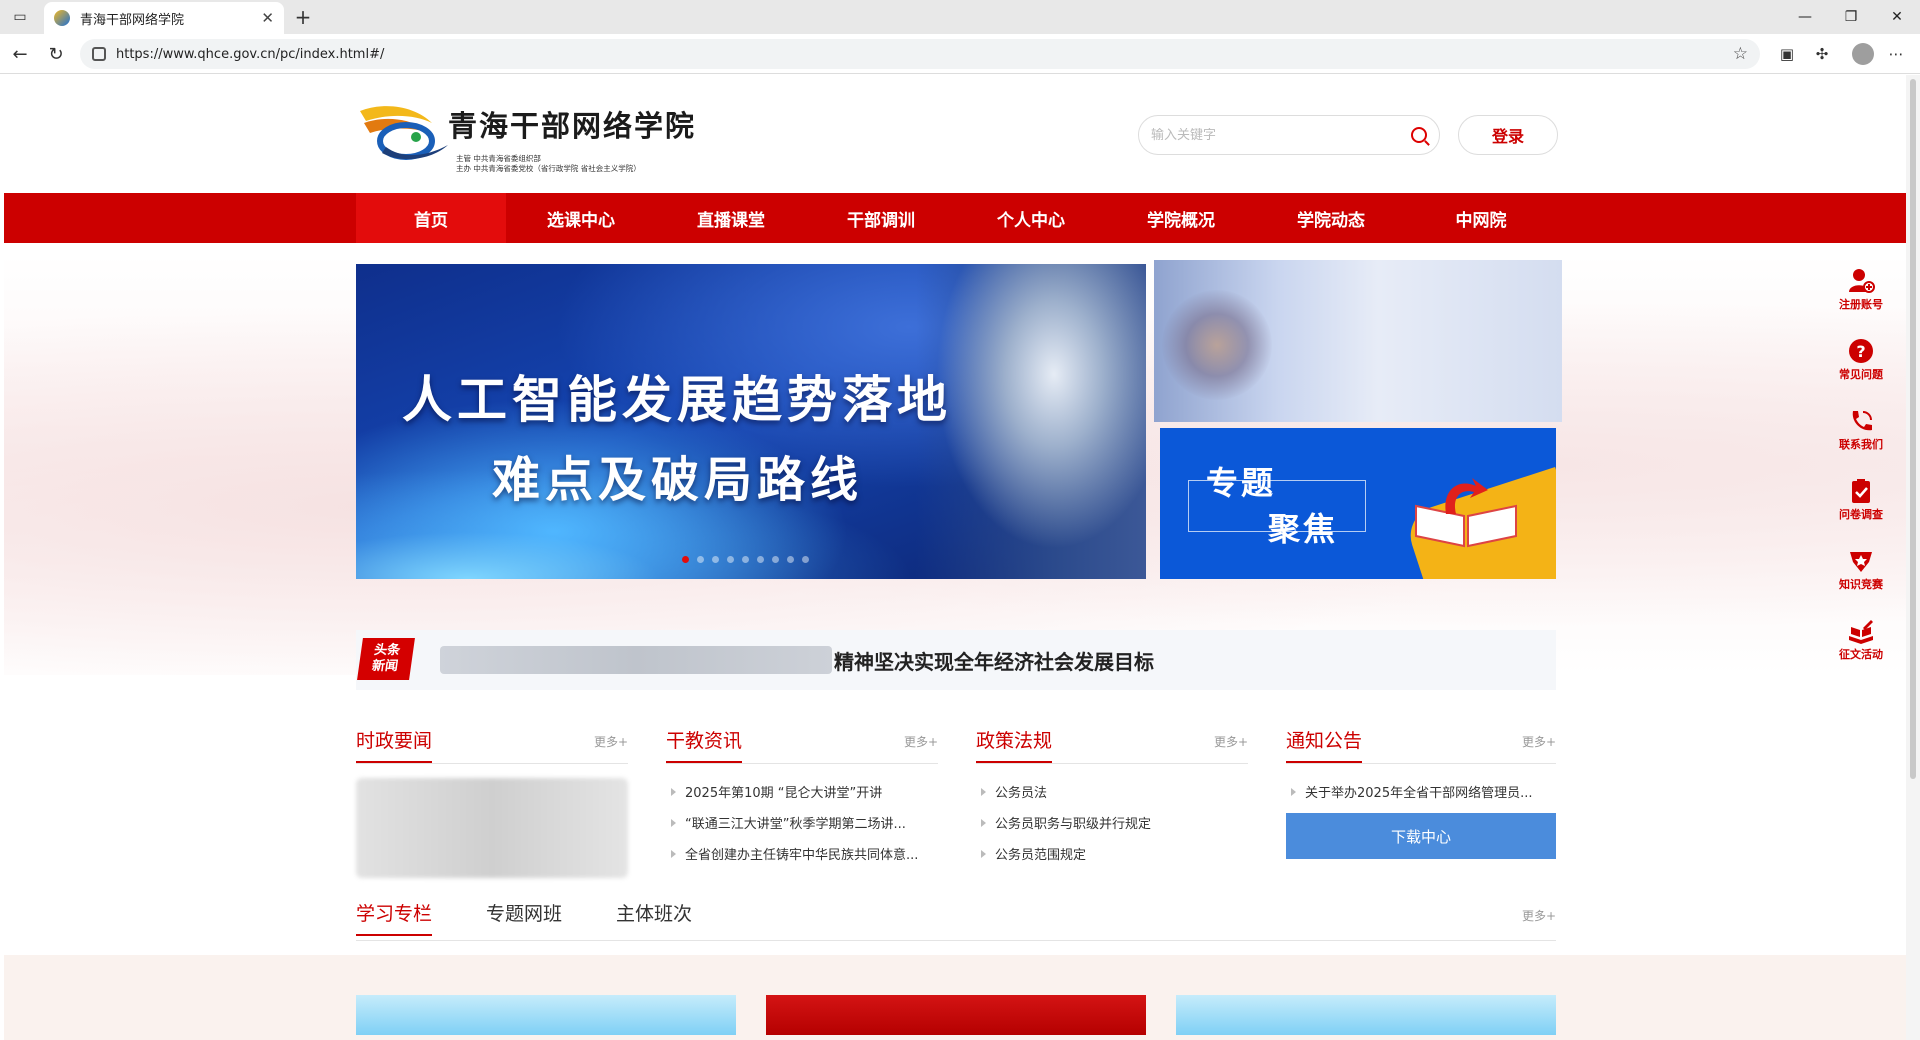 This screenshot has height=1040, width=1920. I want to click on side-essay-label: 征文活动, so click(1861, 654).